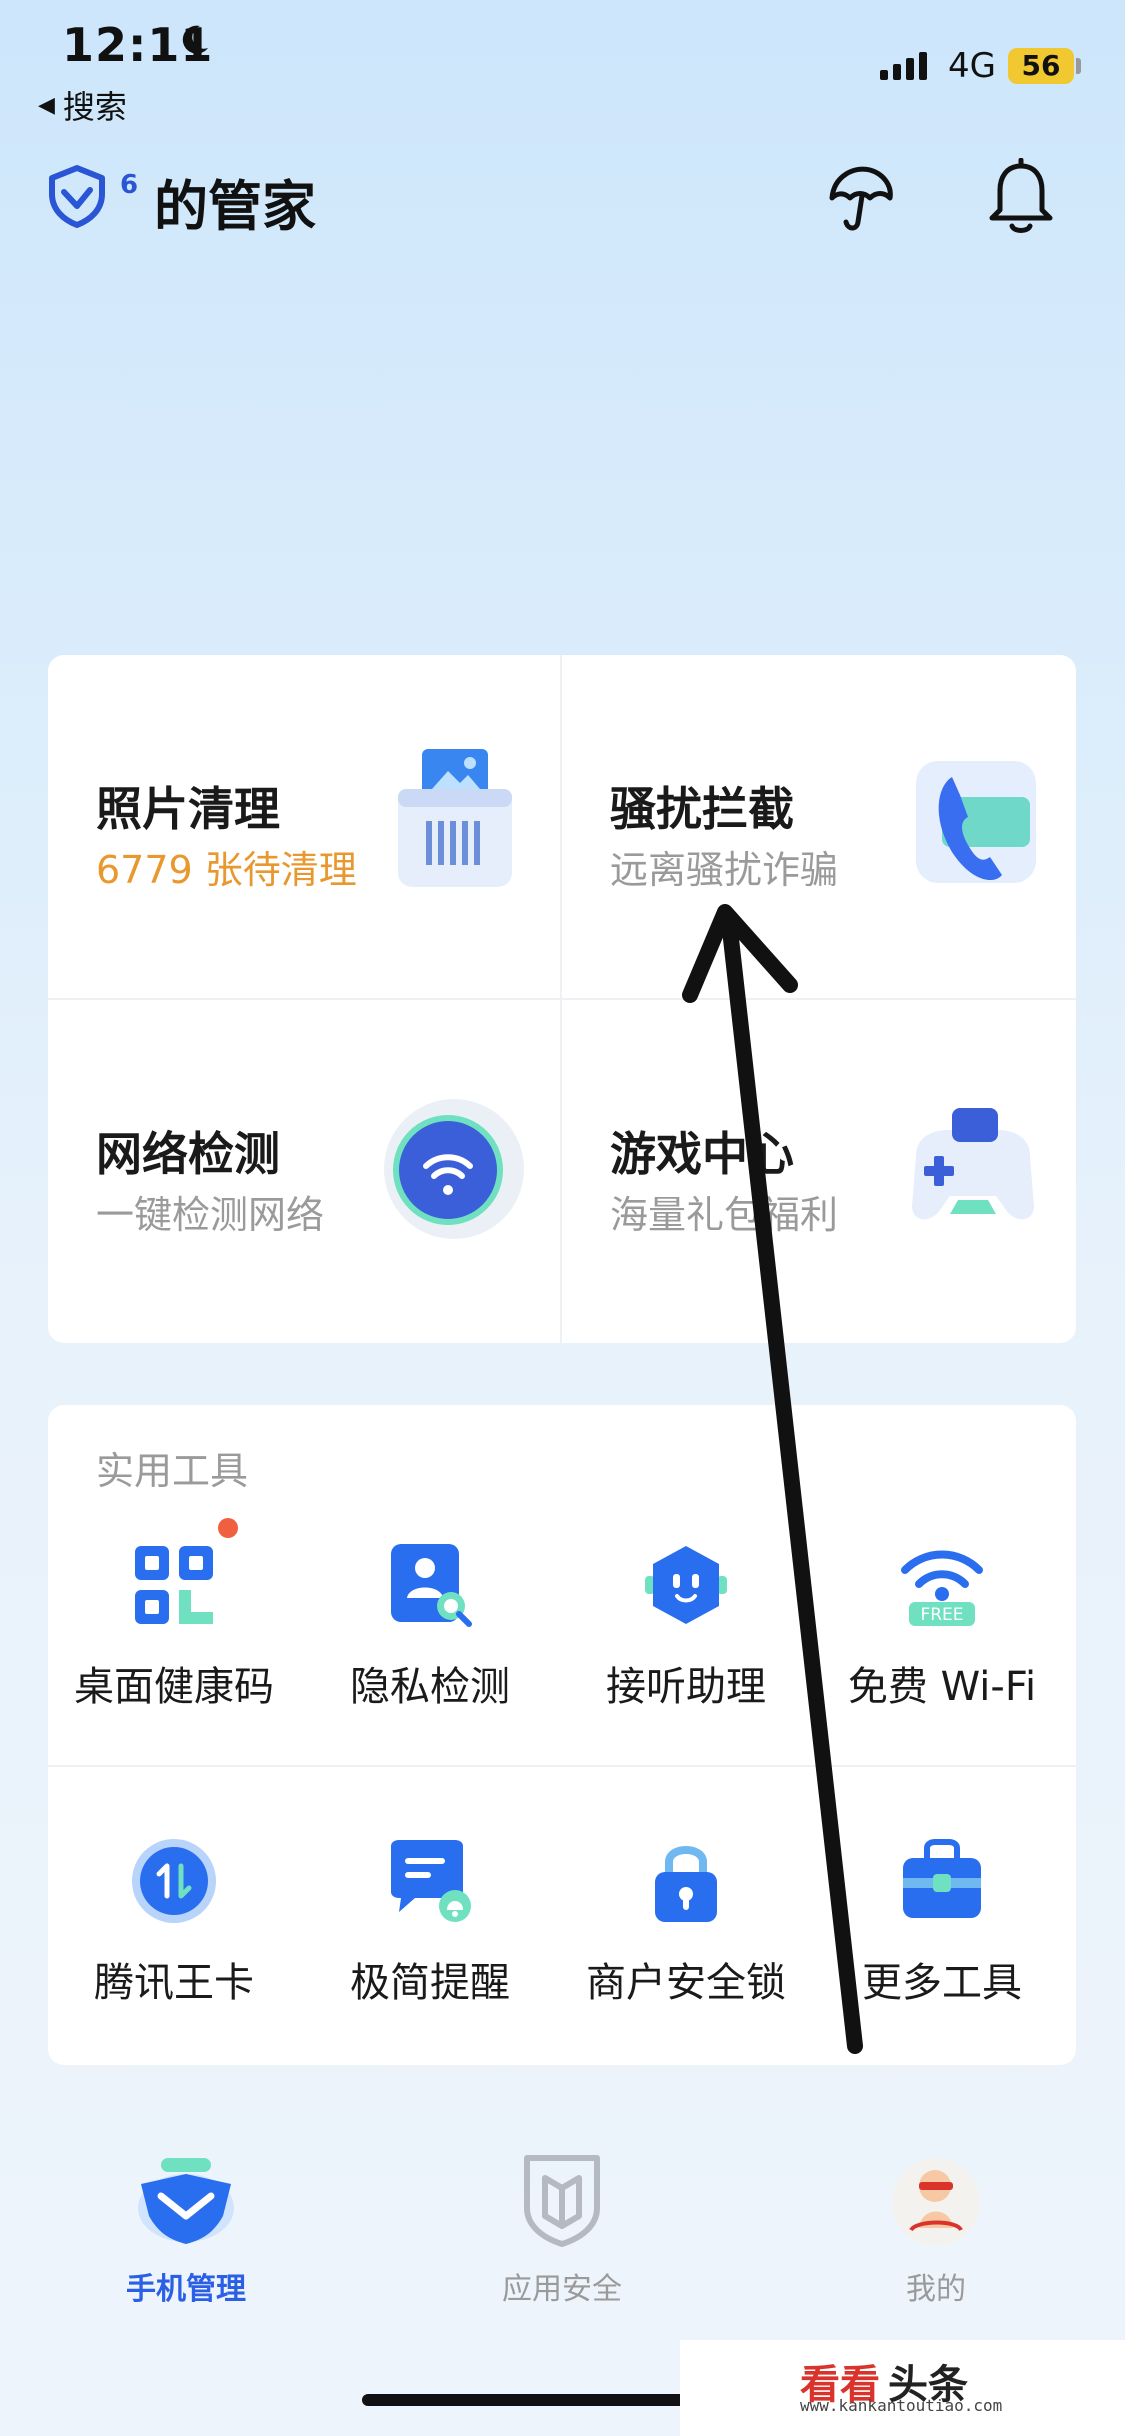 The height and width of the screenshot is (2436, 1125). What do you see at coordinates (188, 1154) in the screenshot?
I see `feature-title: 网络检测` at bounding box center [188, 1154].